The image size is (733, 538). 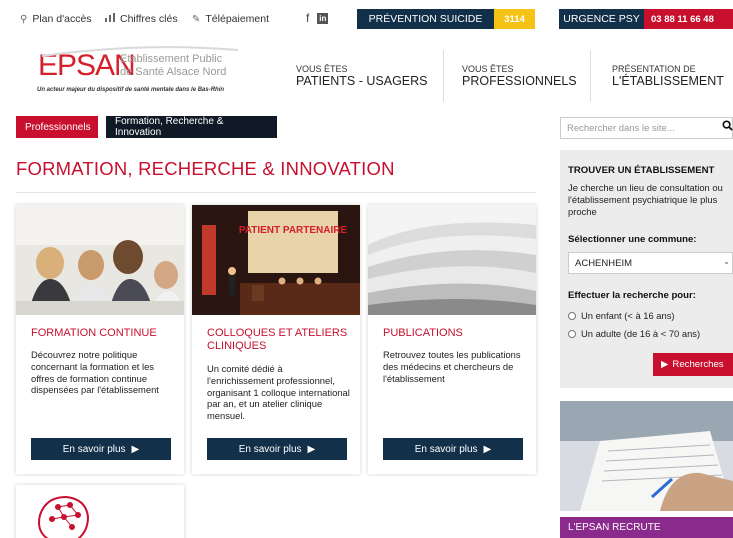 I want to click on chiffres-cles-link: Chiffres clés, so click(x=141, y=19).